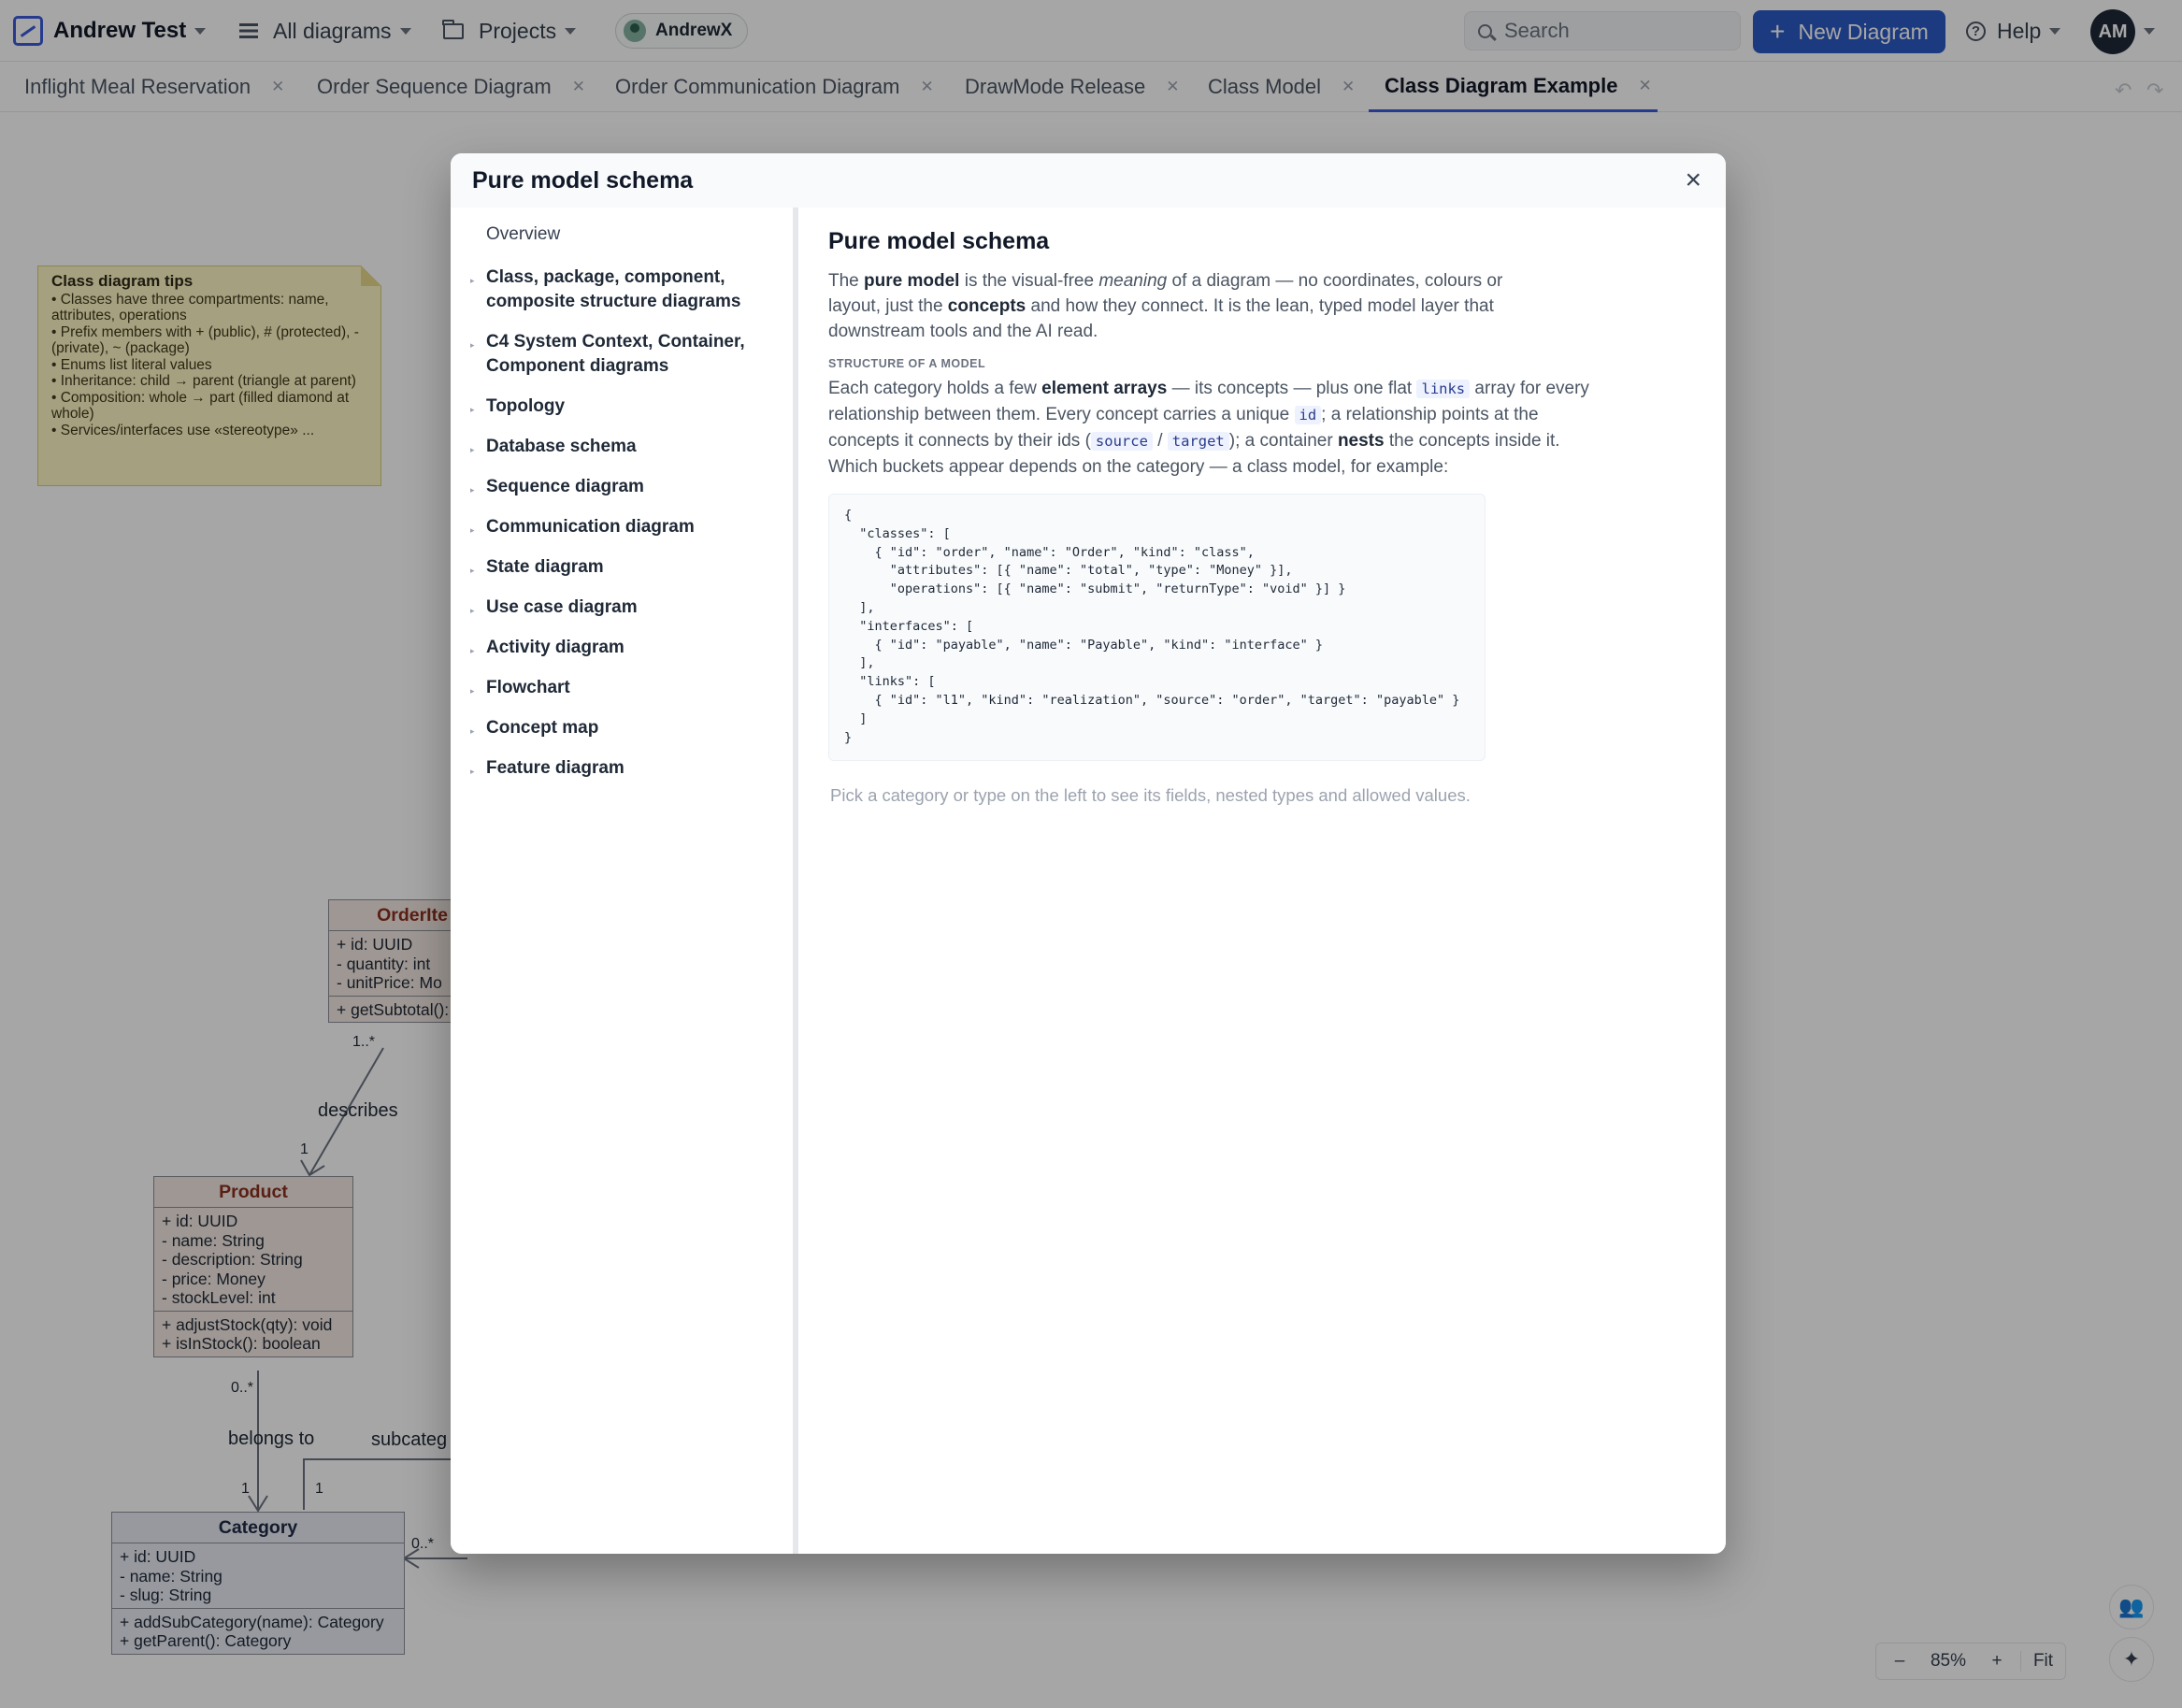 The width and height of the screenshot is (2182, 1708). Describe the element at coordinates (1198, 441) in the screenshot. I see `inline-code: target` at that location.